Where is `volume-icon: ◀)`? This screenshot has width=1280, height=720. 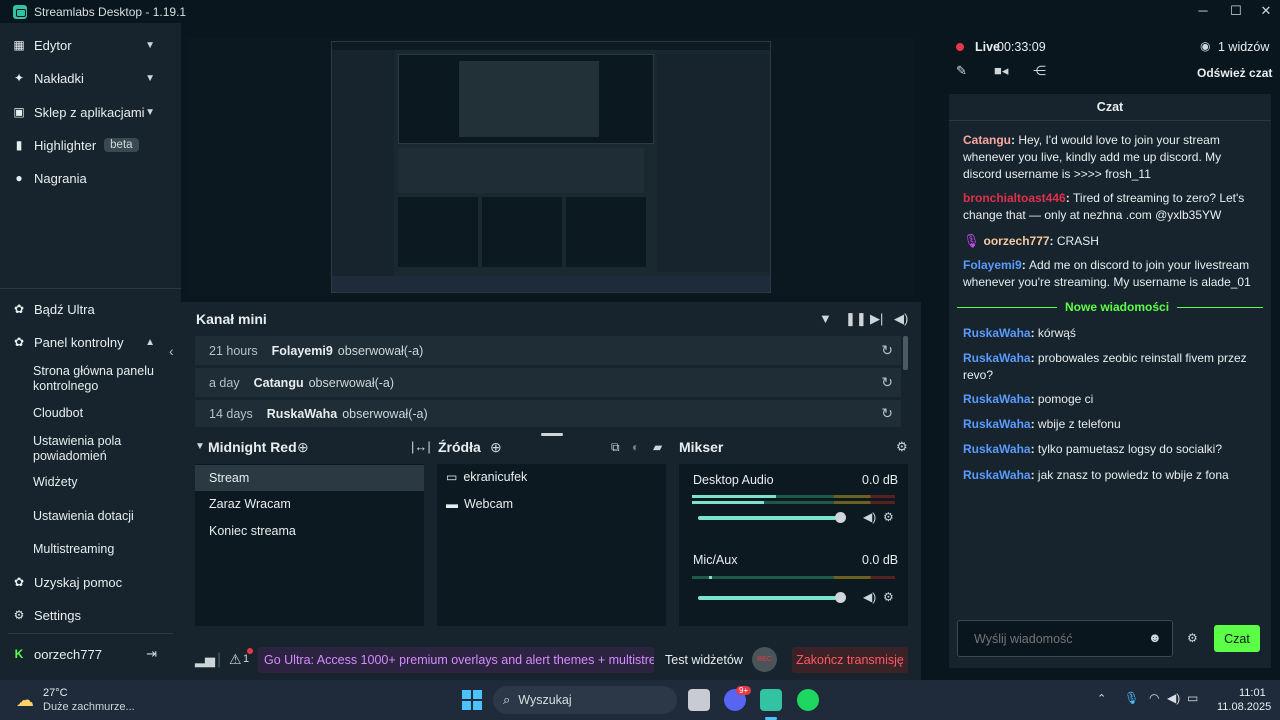
volume-icon: ◀) is located at coordinates (901, 319).